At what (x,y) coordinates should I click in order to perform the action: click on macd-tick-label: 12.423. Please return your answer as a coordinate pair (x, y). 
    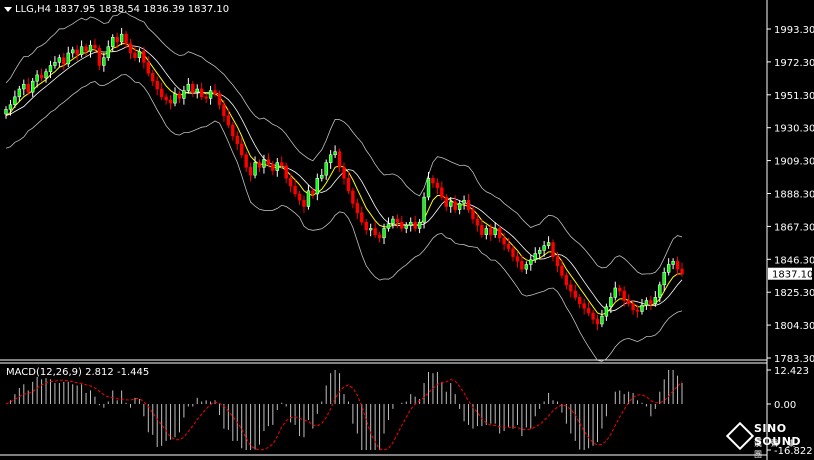
    Looking at the image, I should click on (791, 371).